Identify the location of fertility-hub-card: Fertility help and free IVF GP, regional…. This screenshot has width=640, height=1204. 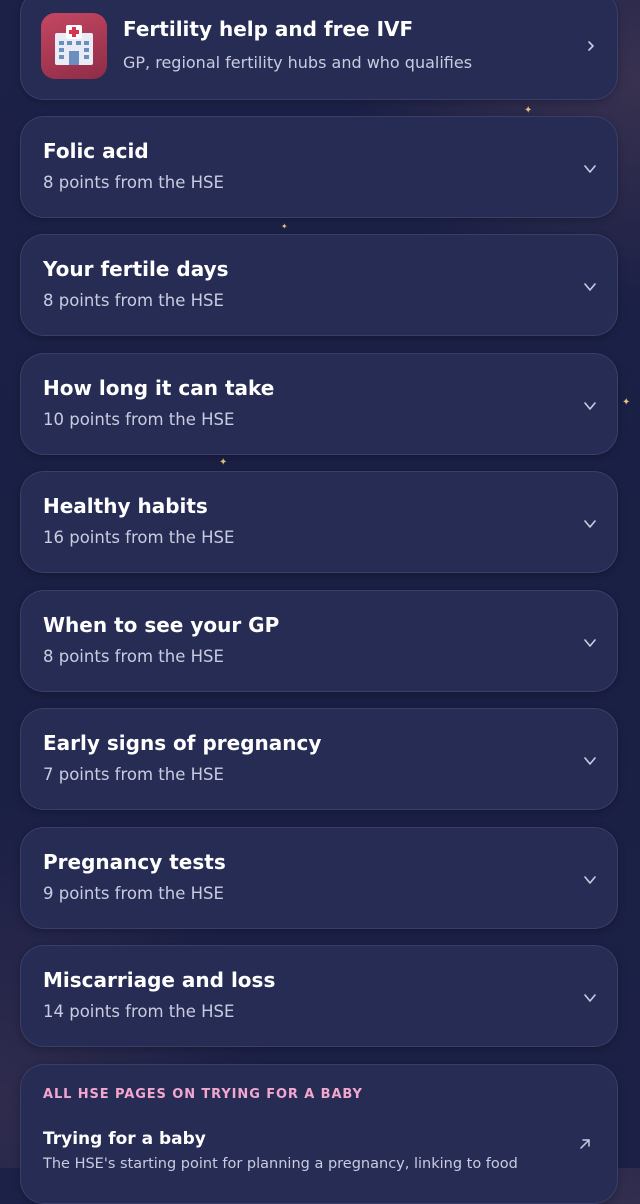
(319, 50).